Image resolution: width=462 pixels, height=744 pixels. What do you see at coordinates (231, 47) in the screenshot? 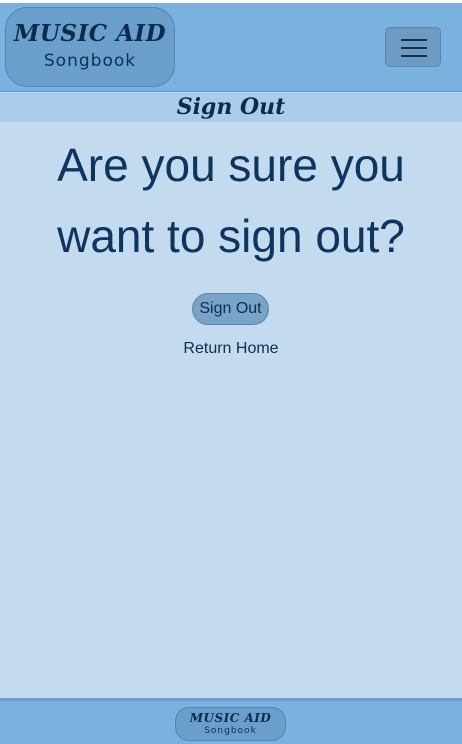
I see `site-header: MUSIC AID Songbook` at bounding box center [231, 47].